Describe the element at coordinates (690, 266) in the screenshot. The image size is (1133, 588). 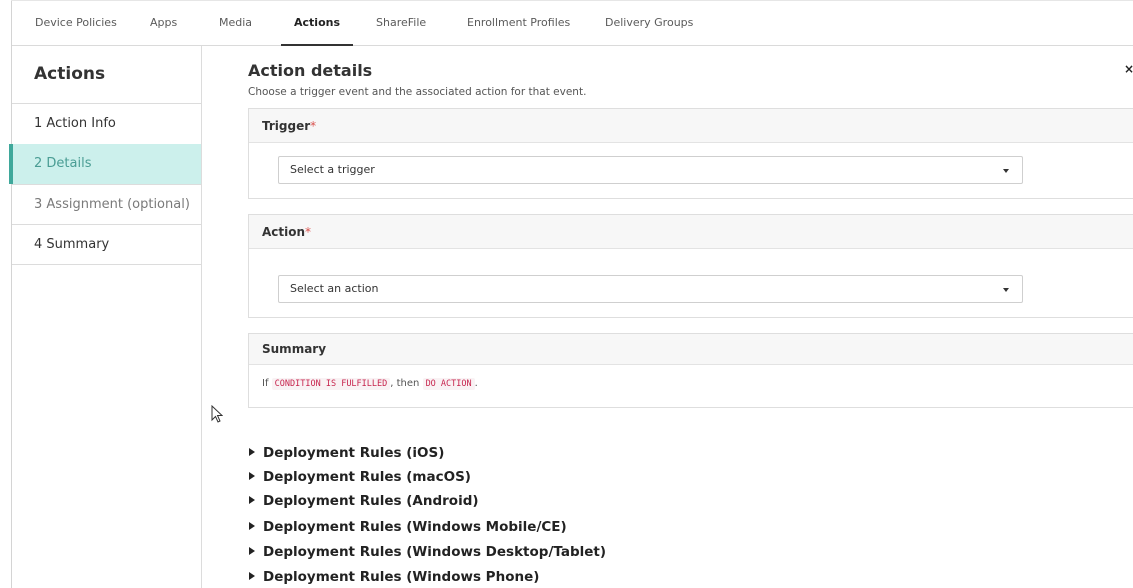
I see `action-panel: Action* Select an action` at that location.